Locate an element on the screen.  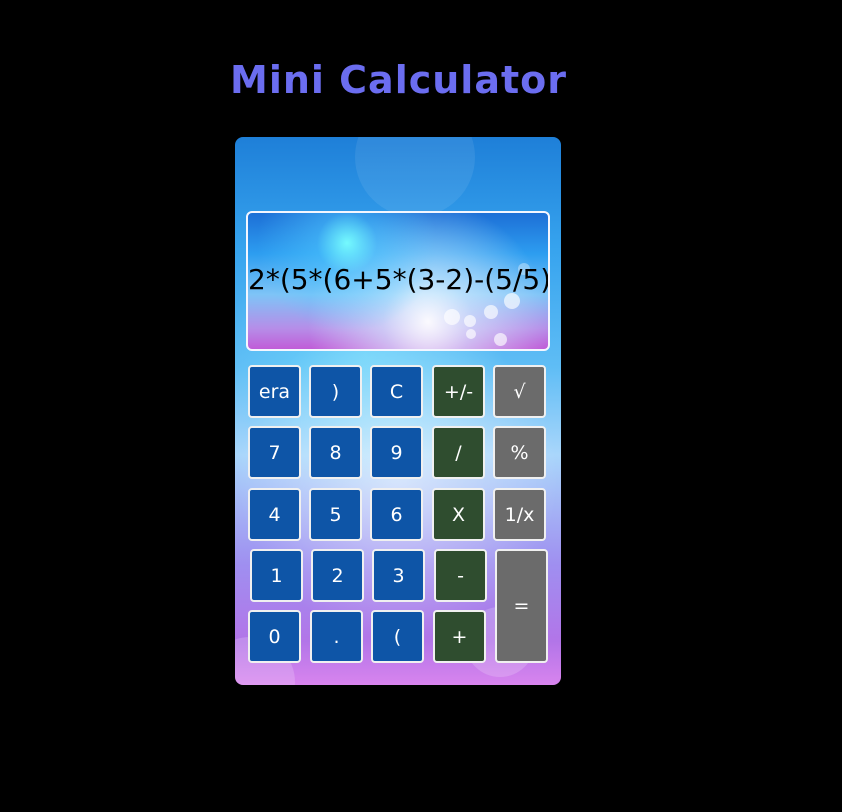
digit-9-button: 9 is located at coordinates (396, 452).